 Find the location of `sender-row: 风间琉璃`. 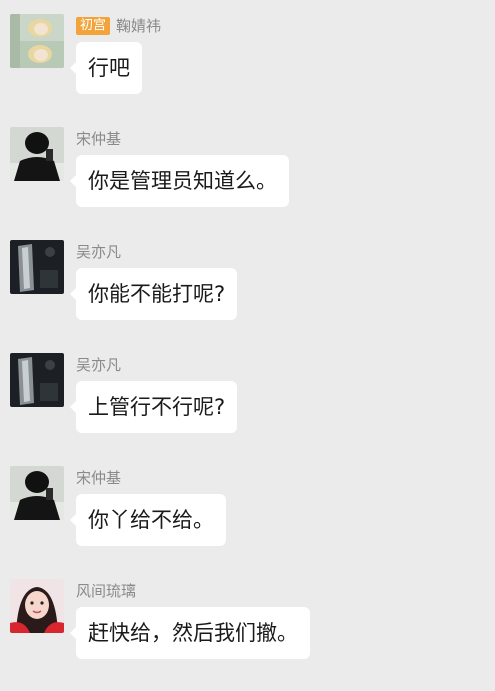

sender-row: 风间琉璃 is located at coordinates (106, 591).